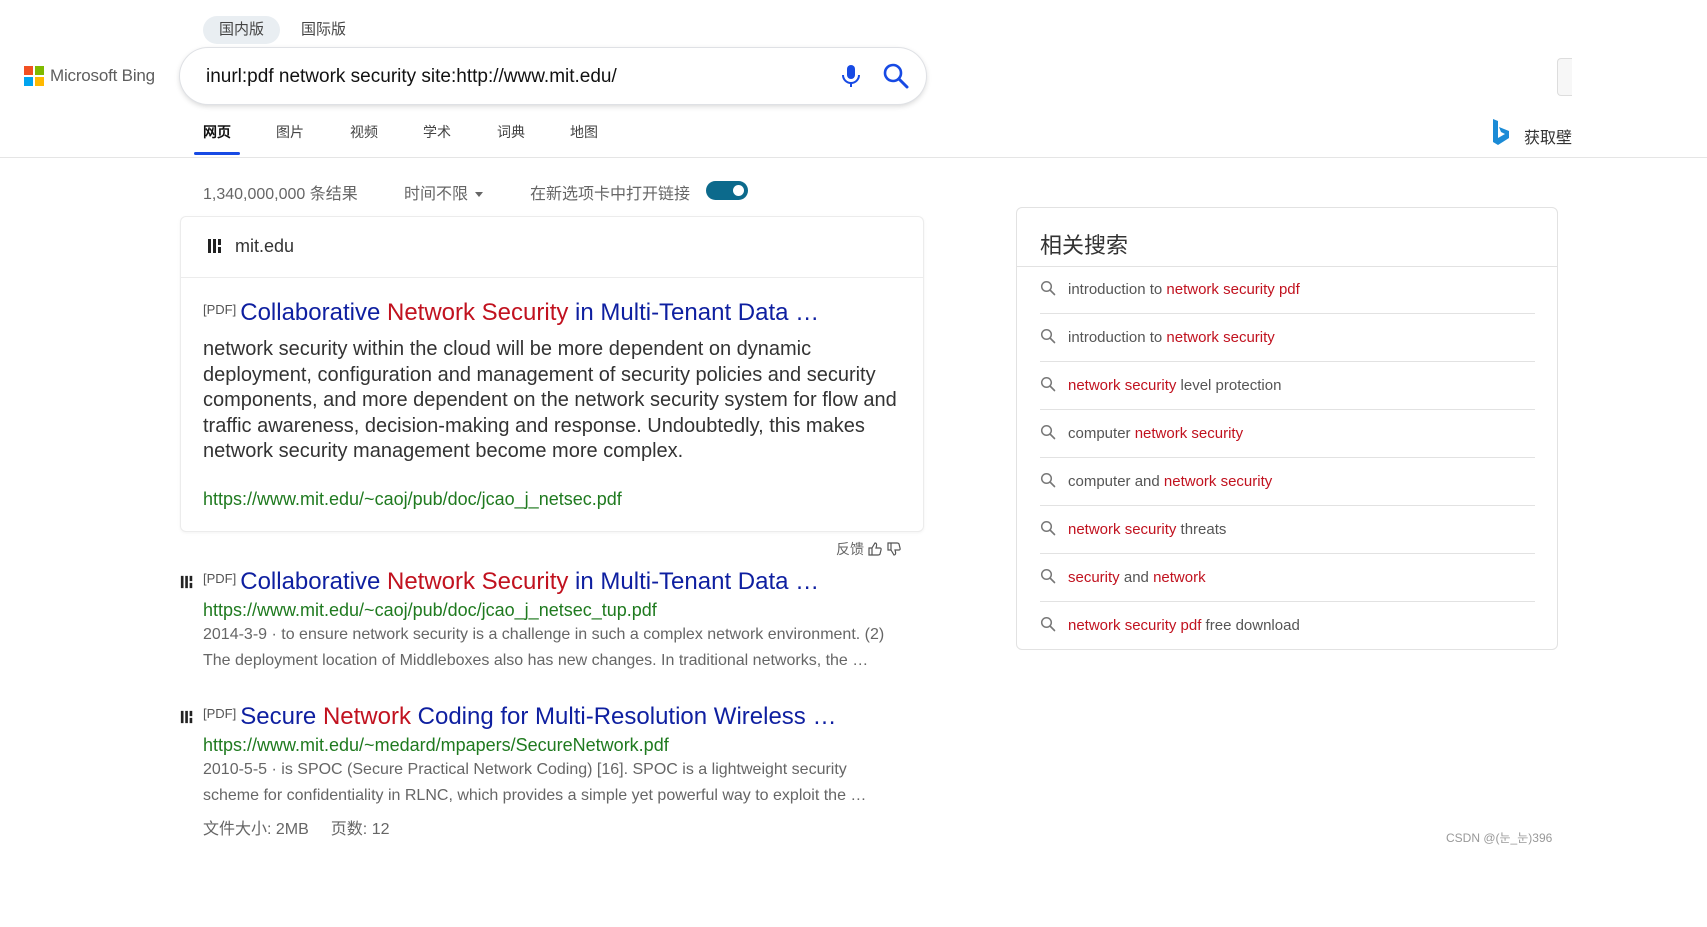 Image resolution: width=1707 pixels, height=927 pixels. What do you see at coordinates (34, 76) in the screenshot?
I see `microsoft-logo-icon` at bounding box center [34, 76].